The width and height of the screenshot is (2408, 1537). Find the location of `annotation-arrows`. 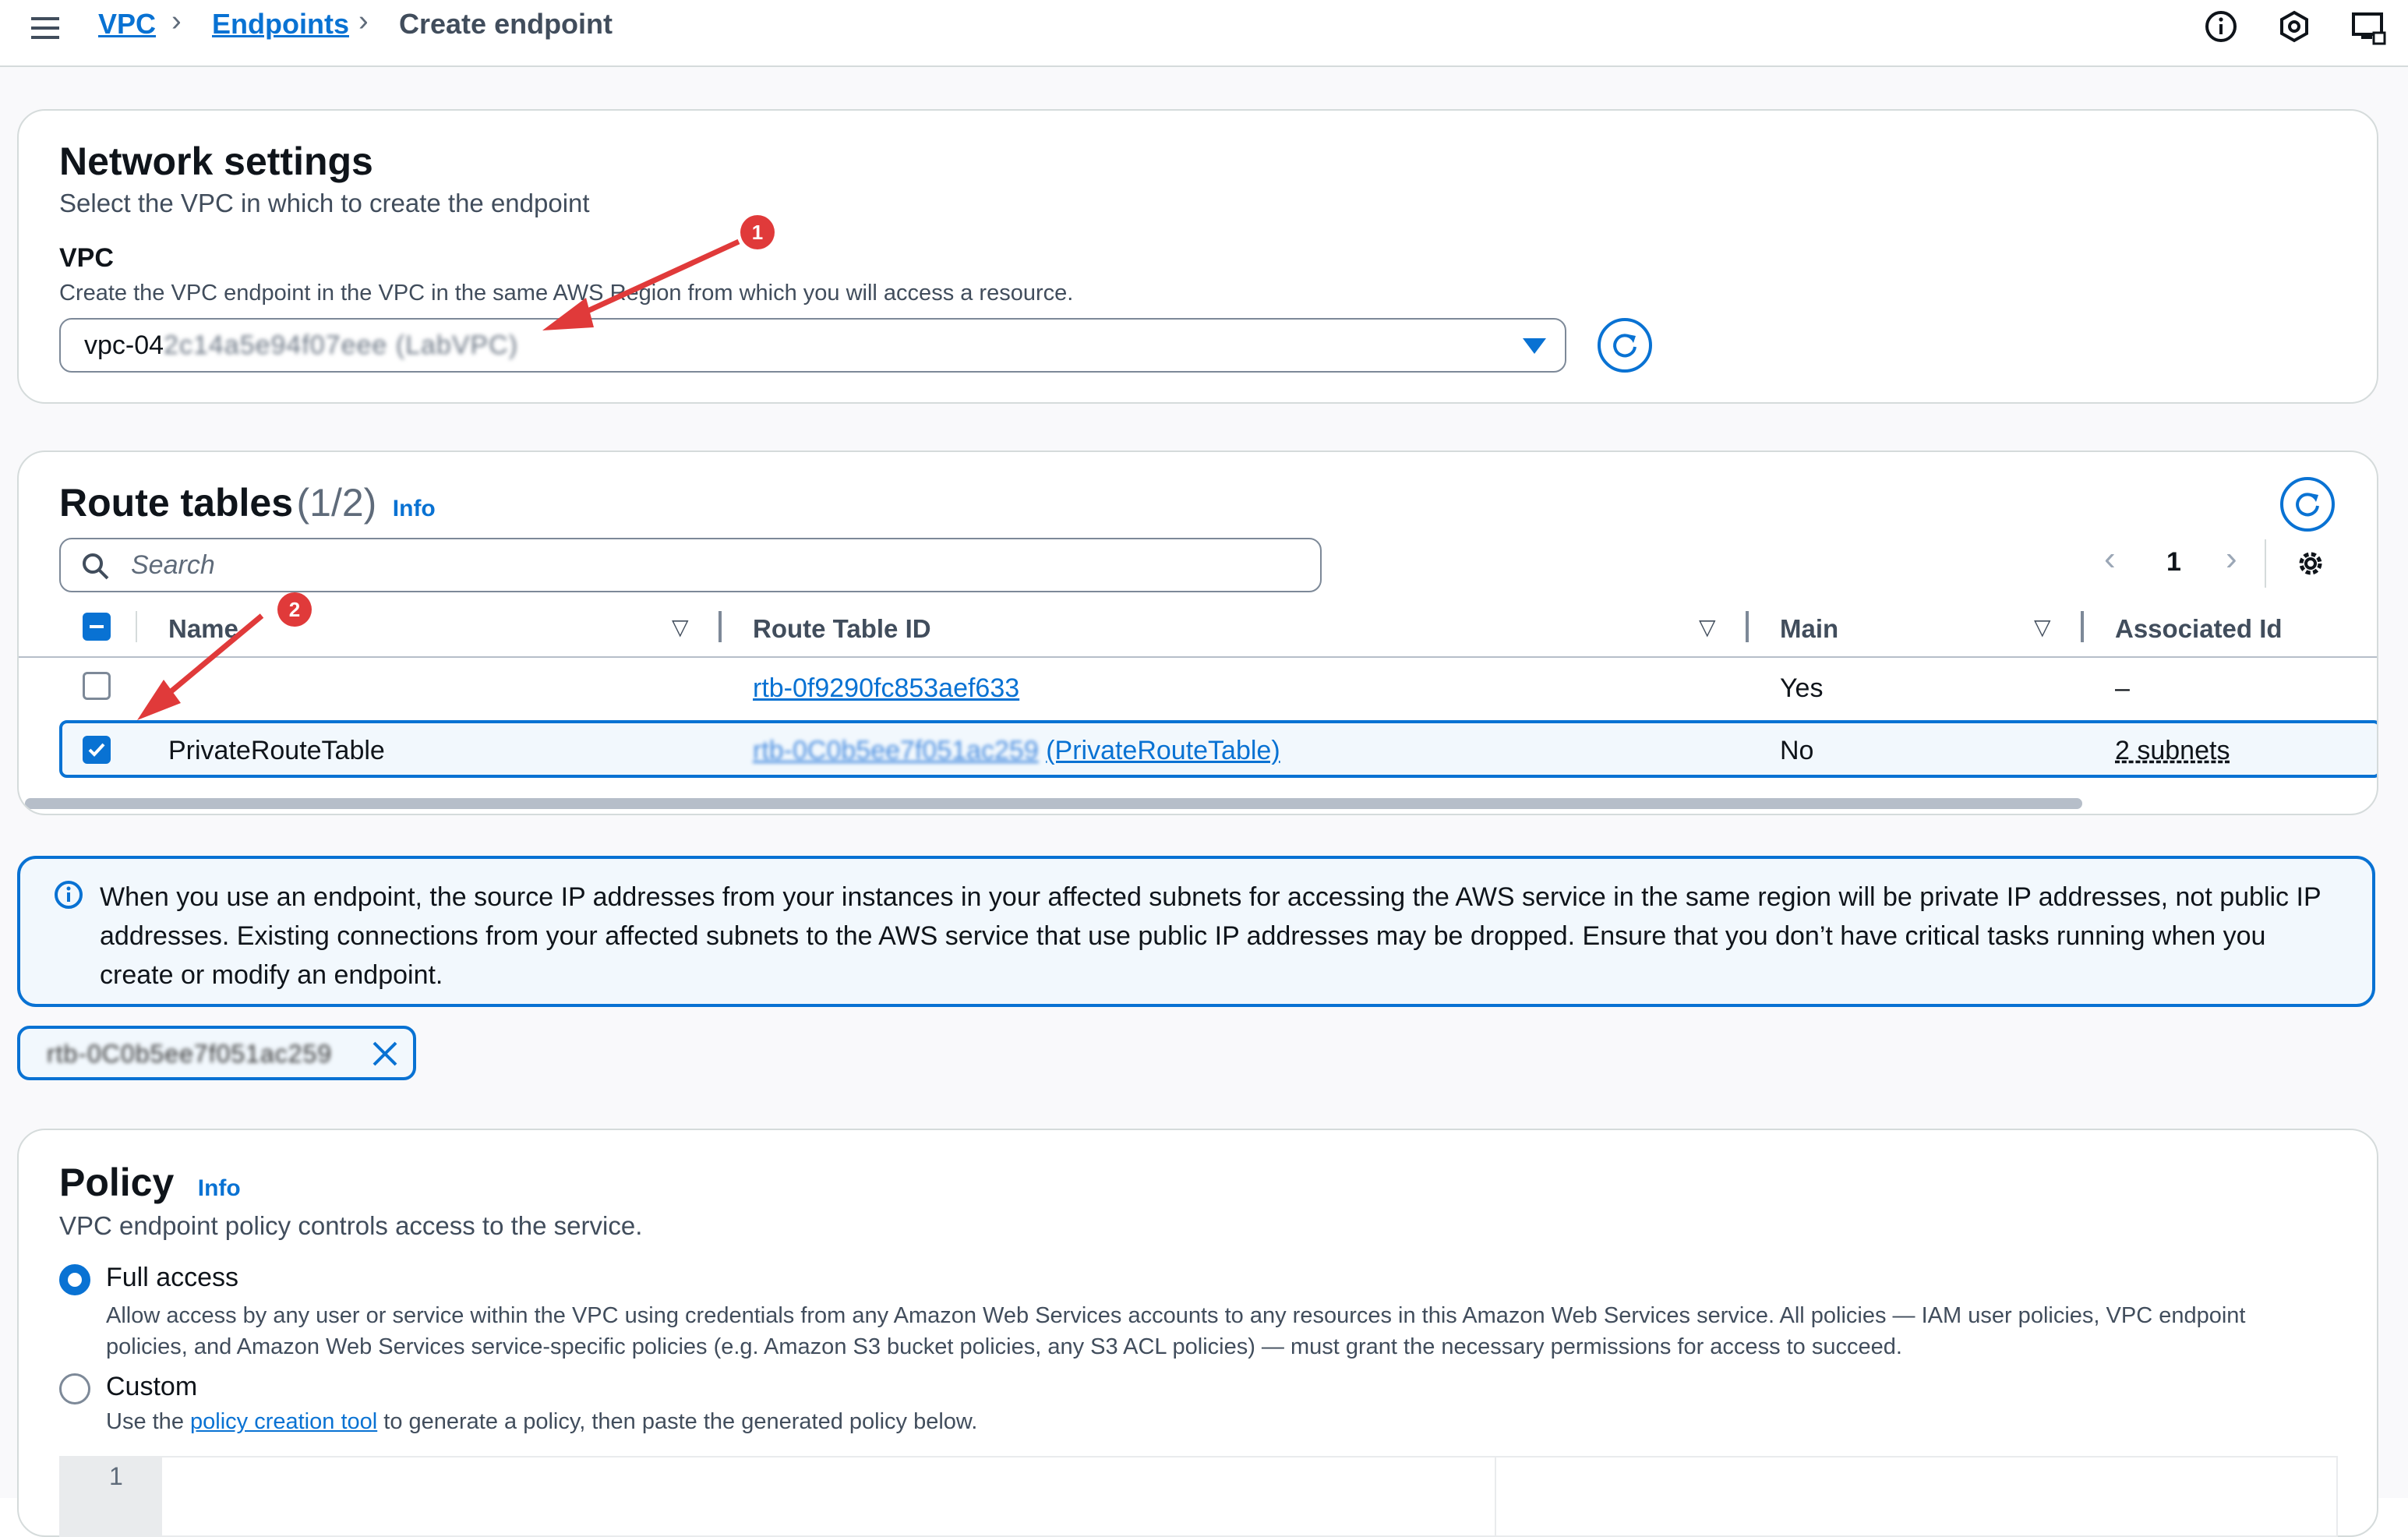

annotation-arrows is located at coordinates (438, 479).